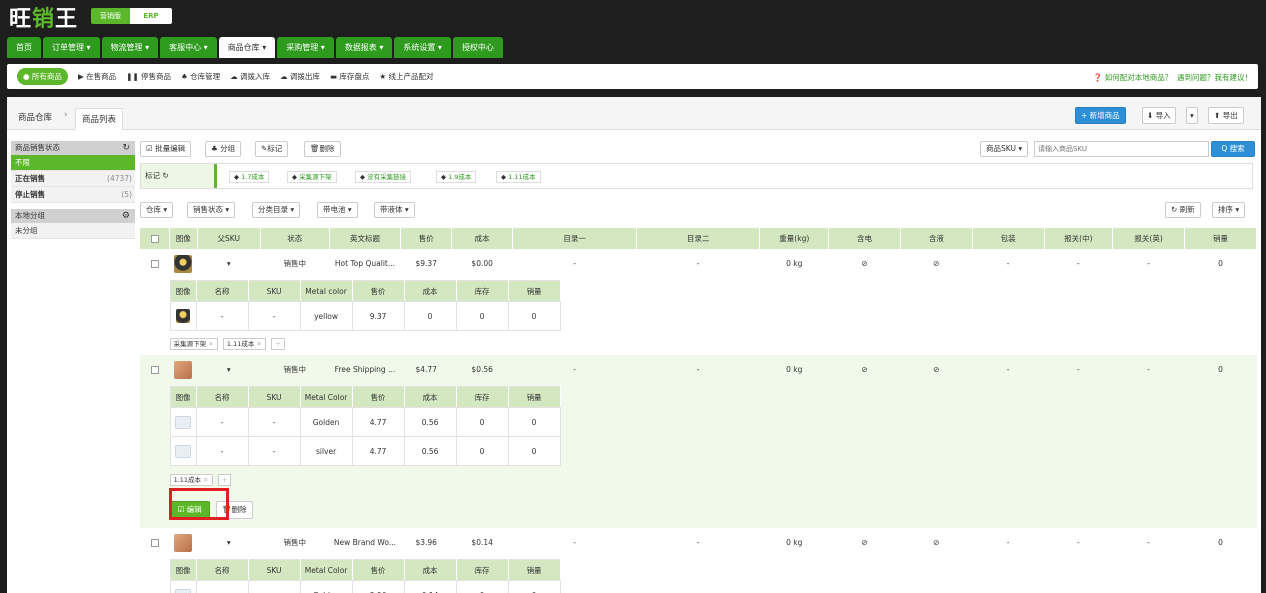  What do you see at coordinates (426, 238) in the screenshot?
I see `col-header: 售价` at bounding box center [426, 238].